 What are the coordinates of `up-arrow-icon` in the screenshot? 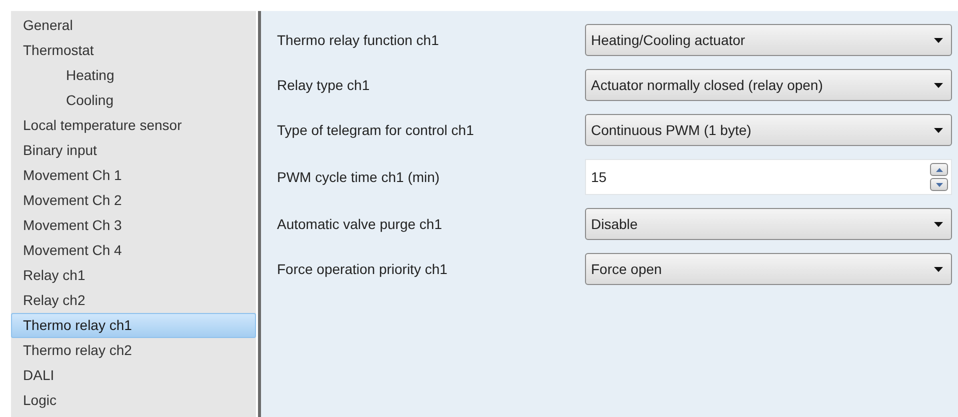 It's located at (939, 170).